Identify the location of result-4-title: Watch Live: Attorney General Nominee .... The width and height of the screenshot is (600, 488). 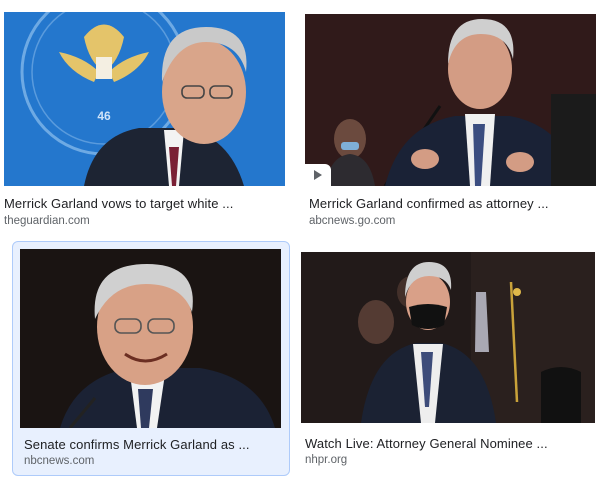
(451, 443).